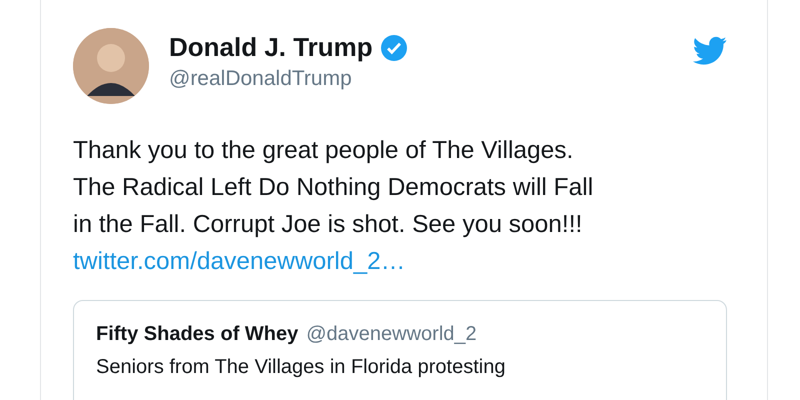 Image resolution: width=800 pixels, height=400 pixels. What do you see at coordinates (301, 367) in the screenshot?
I see `quoted-tweet-text: Seniors from The Villages in Florida protesting` at bounding box center [301, 367].